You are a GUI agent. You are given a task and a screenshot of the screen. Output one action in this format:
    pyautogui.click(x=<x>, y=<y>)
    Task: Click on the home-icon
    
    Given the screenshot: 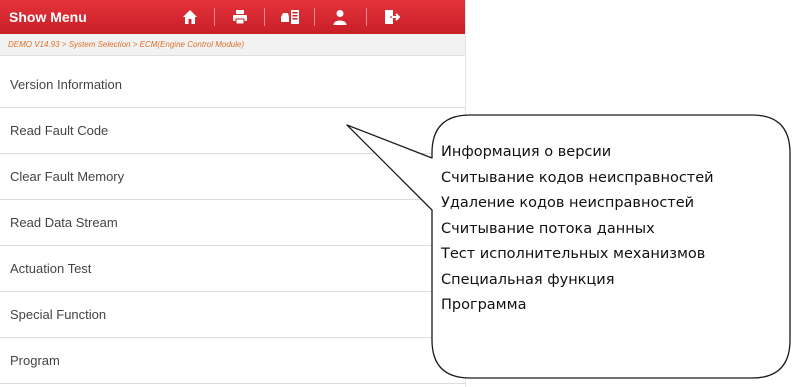 What is the action you would take?
    pyautogui.click(x=190, y=17)
    